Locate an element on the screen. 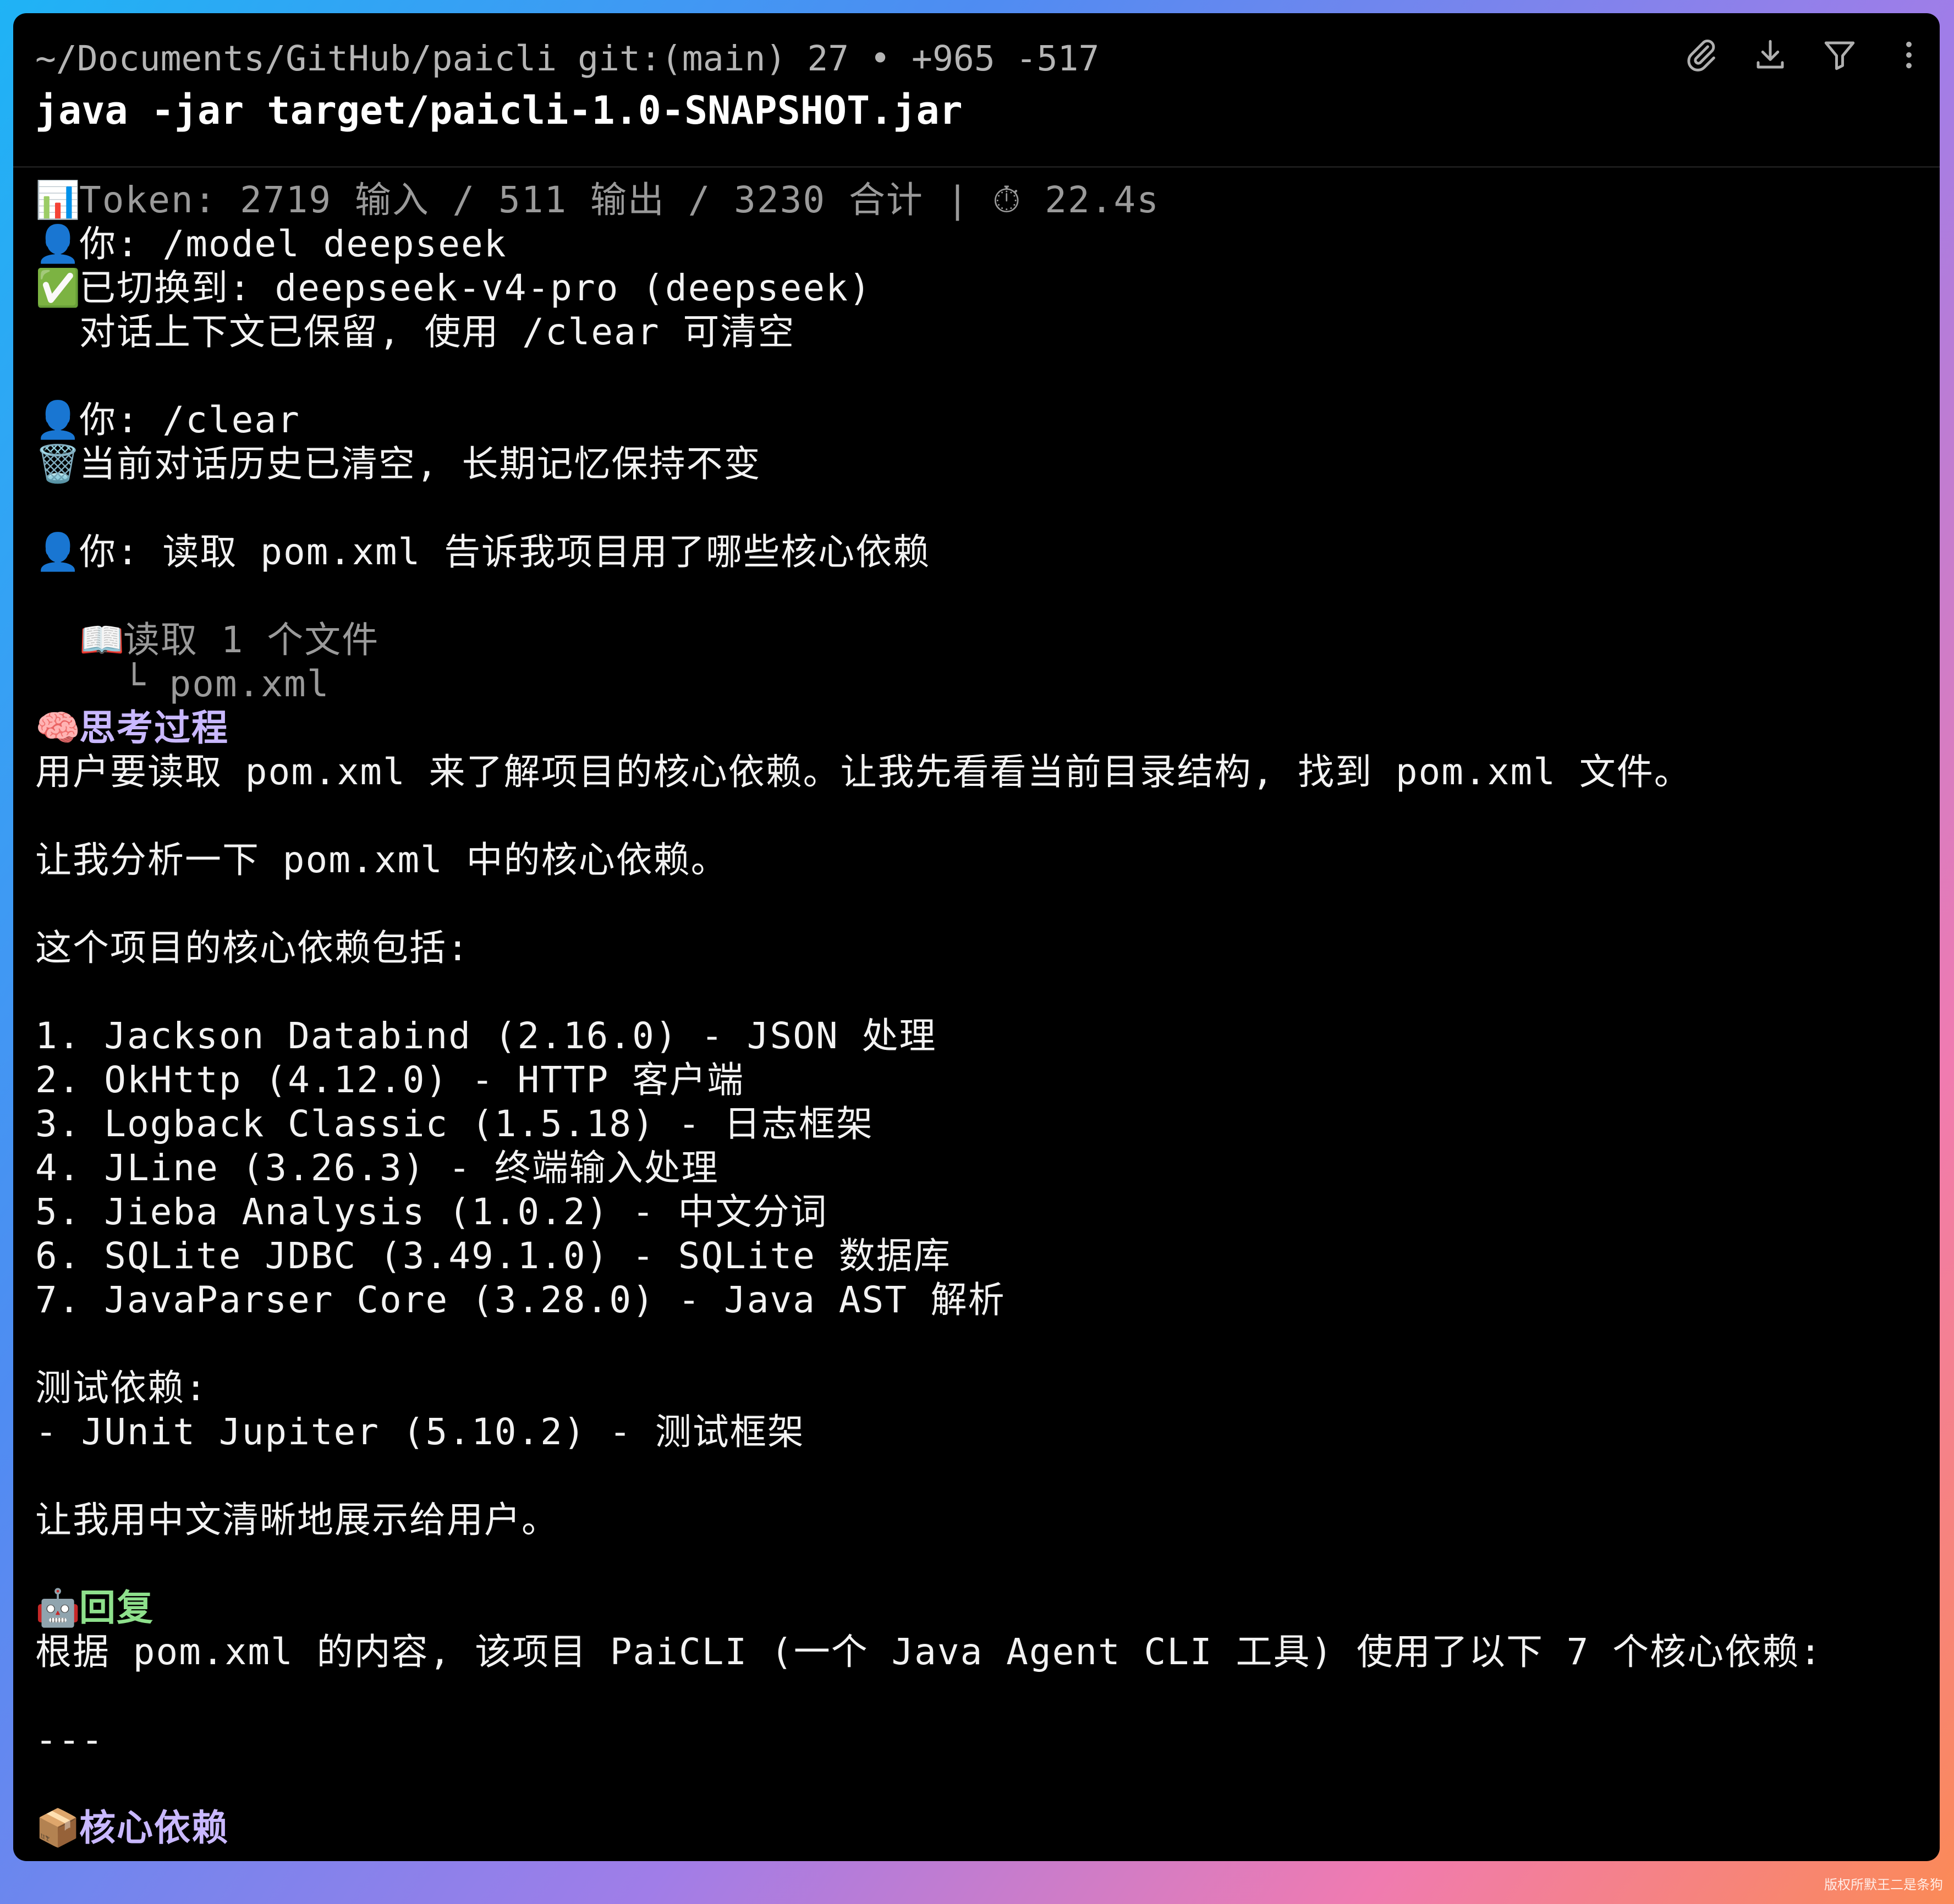 The width and height of the screenshot is (1954, 1904). more-vertical-icon is located at coordinates (1909, 55).